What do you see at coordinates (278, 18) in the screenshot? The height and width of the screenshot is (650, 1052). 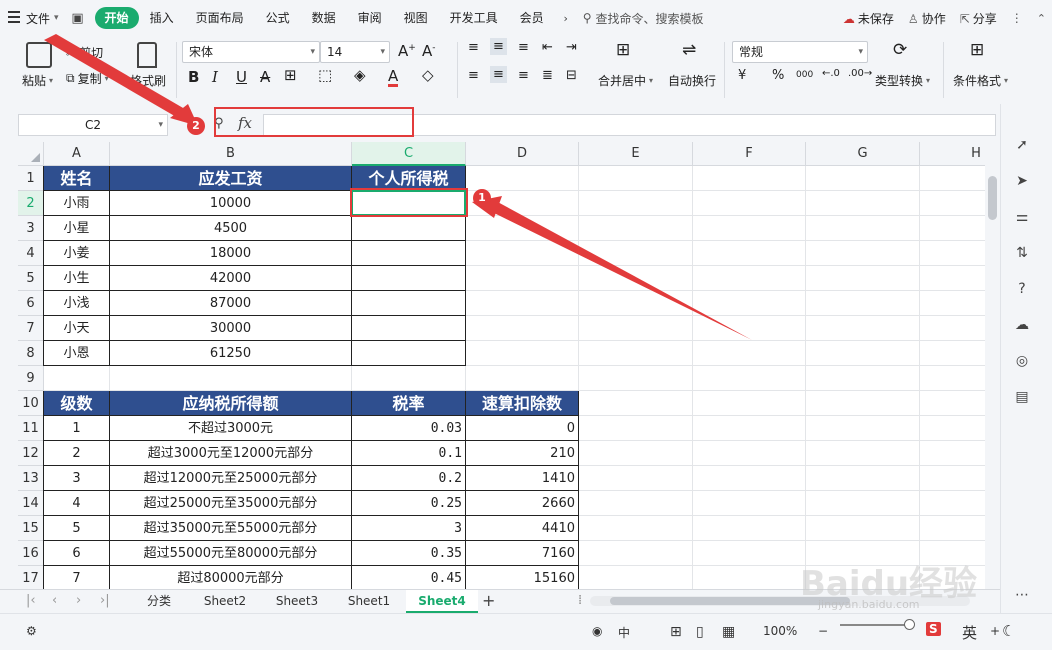 I see `menu-tab-3: 公式` at bounding box center [278, 18].